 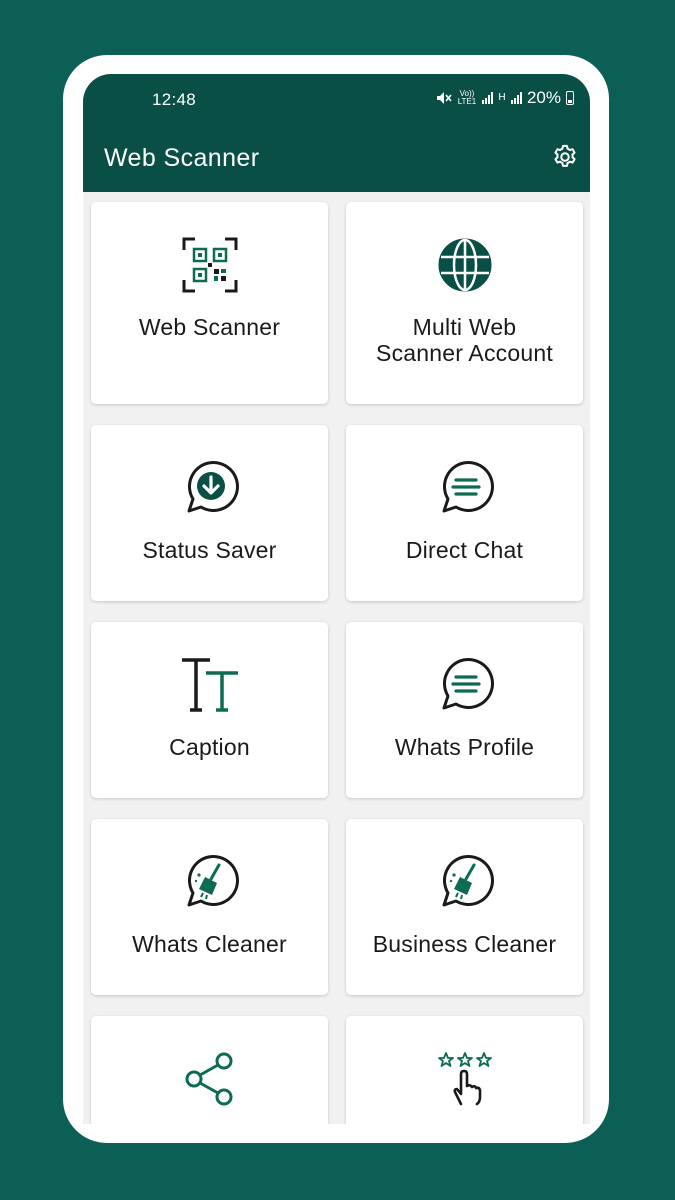 I want to click on menu-card-rate, so click(x=464, y=1070).